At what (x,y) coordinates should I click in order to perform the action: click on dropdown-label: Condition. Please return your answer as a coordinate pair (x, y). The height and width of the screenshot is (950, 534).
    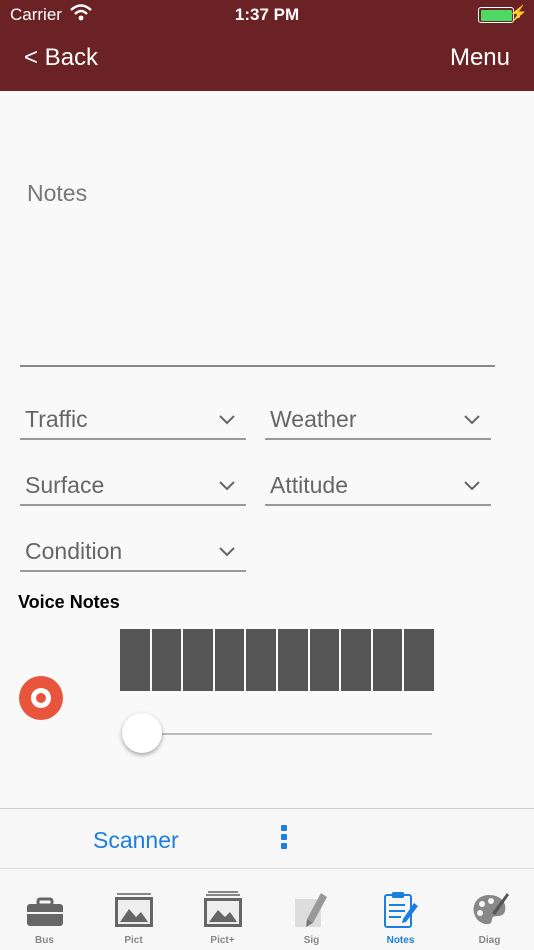
    Looking at the image, I should click on (74, 551).